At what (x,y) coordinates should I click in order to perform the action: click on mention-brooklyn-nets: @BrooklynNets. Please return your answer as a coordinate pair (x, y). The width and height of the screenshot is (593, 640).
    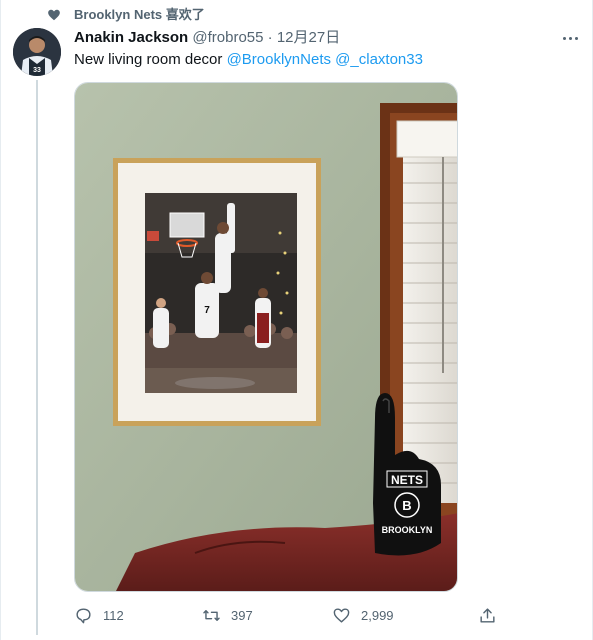
    Looking at the image, I should click on (279, 59).